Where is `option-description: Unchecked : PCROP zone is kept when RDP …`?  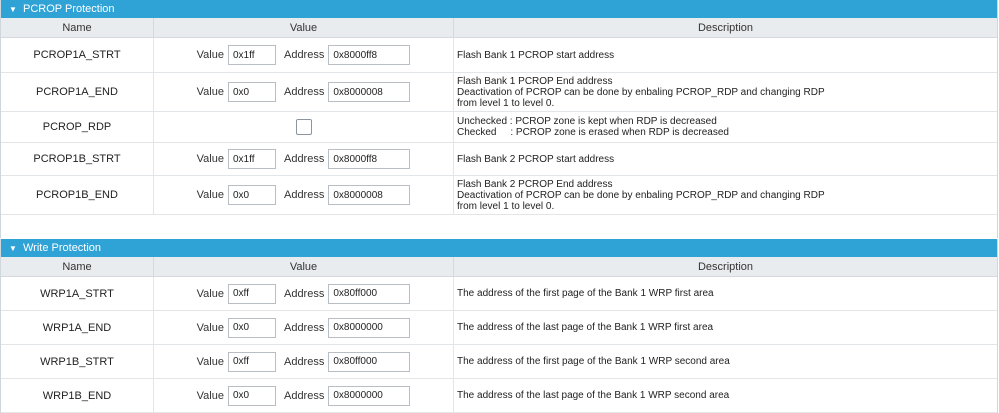 option-description: Unchecked : PCROP zone is kept when RDP … is located at coordinates (725, 127).